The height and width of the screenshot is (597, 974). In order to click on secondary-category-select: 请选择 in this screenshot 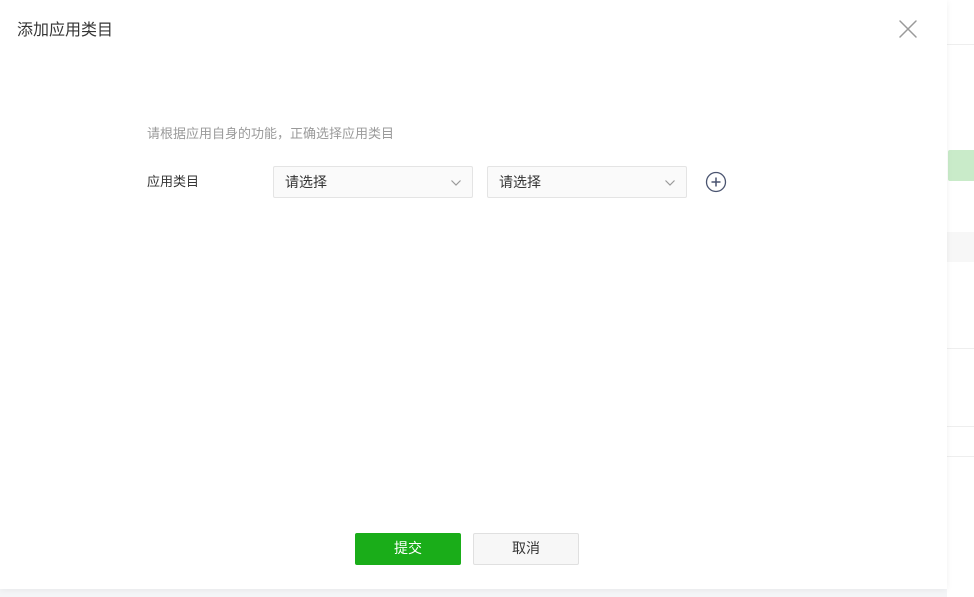, I will do `click(587, 182)`.